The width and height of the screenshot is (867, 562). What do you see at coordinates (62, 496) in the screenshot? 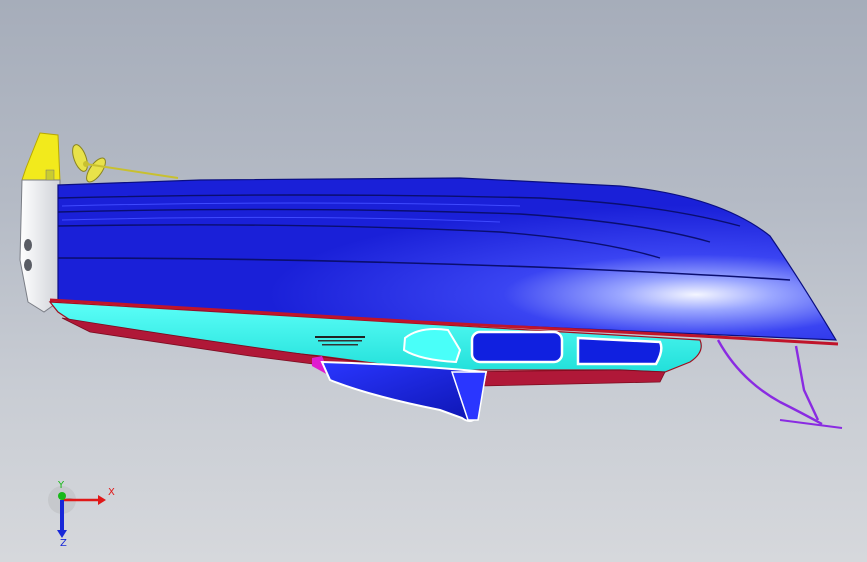
I see `y-axis-marker` at bounding box center [62, 496].